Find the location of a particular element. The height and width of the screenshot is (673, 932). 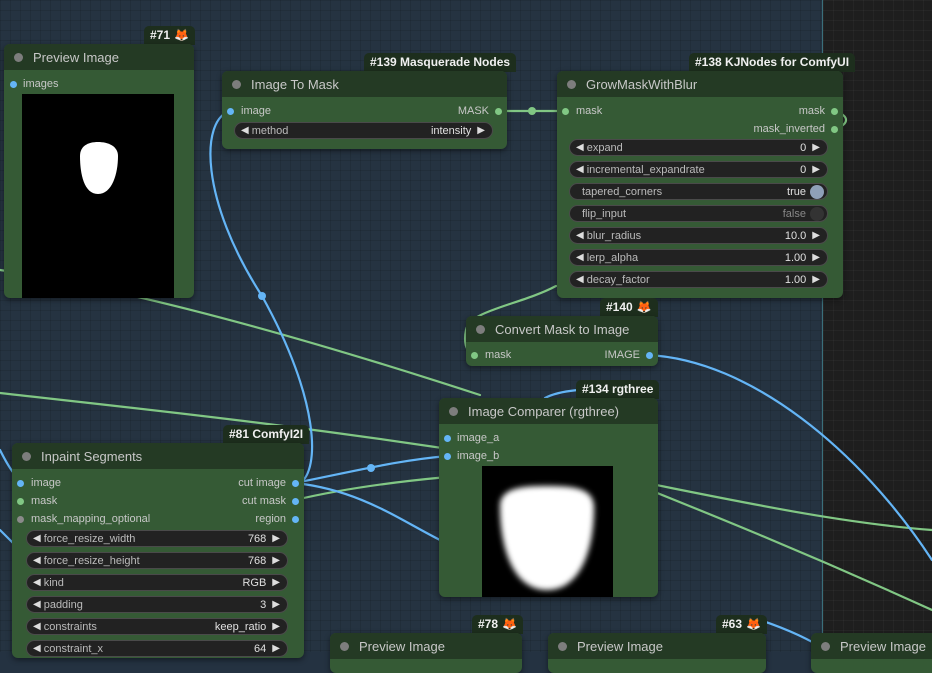

force-resize-height-number: ◀ force_resize_height 768 ▶ is located at coordinates (157, 560).